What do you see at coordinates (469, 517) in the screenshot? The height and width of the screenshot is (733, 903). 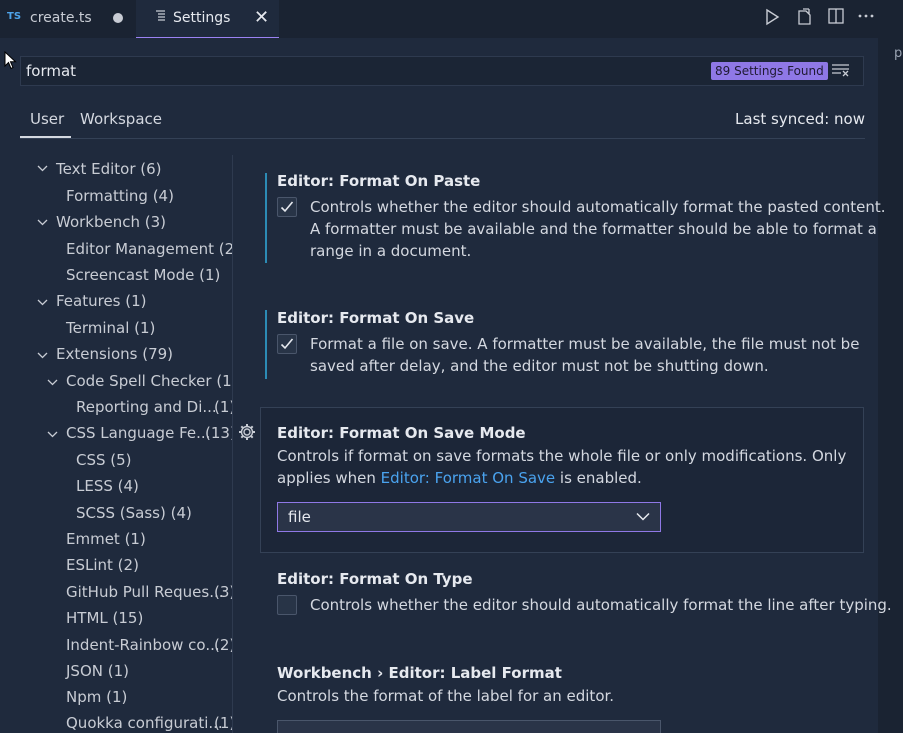 I see `format-on-save-mode-select: file` at bounding box center [469, 517].